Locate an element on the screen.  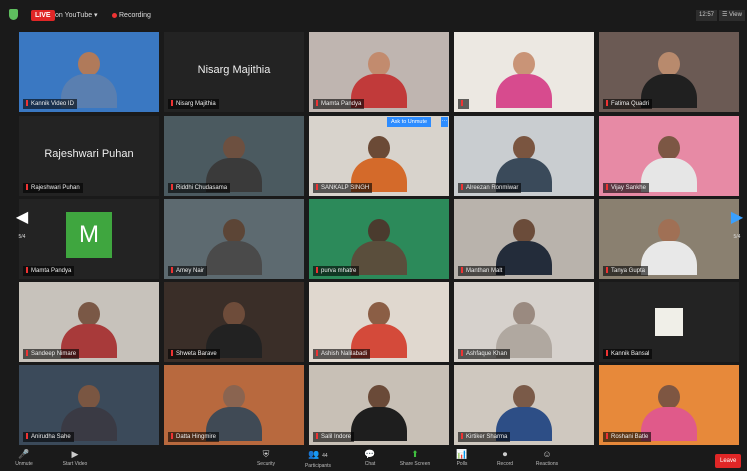
bar-chart-icon: 📊 is located at coordinates (462, 454).